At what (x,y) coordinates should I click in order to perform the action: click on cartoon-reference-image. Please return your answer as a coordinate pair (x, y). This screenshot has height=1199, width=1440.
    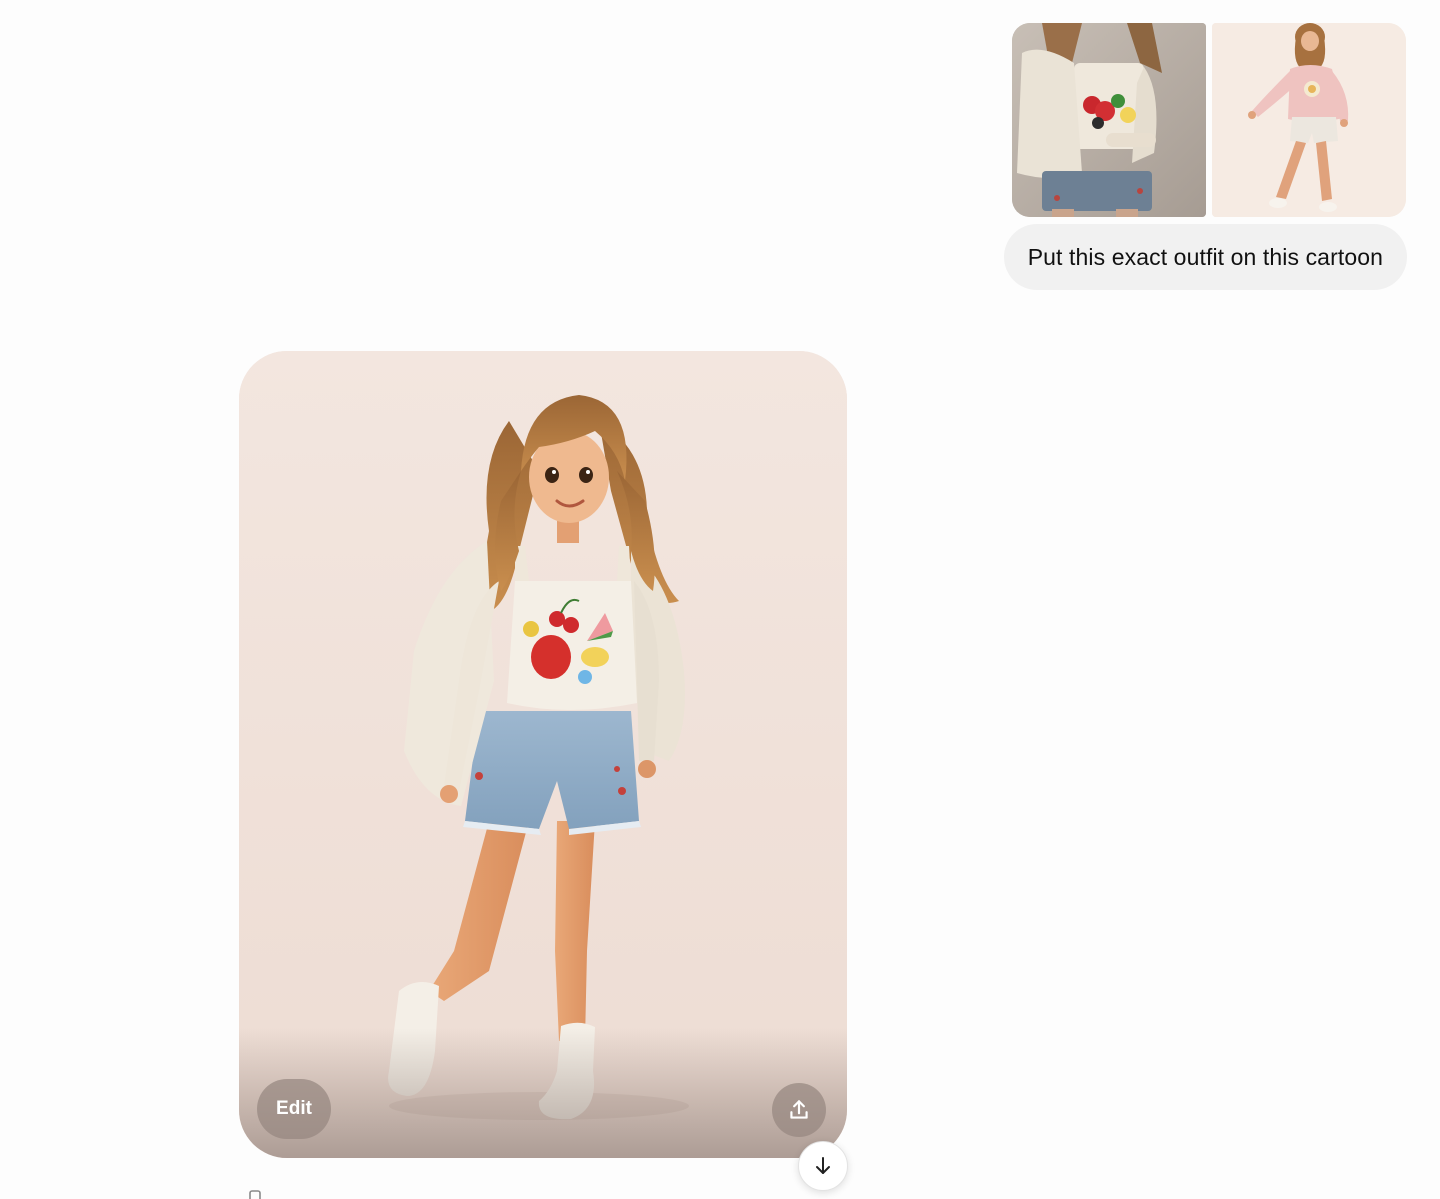
    Looking at the image, I should click on (1309, 120).